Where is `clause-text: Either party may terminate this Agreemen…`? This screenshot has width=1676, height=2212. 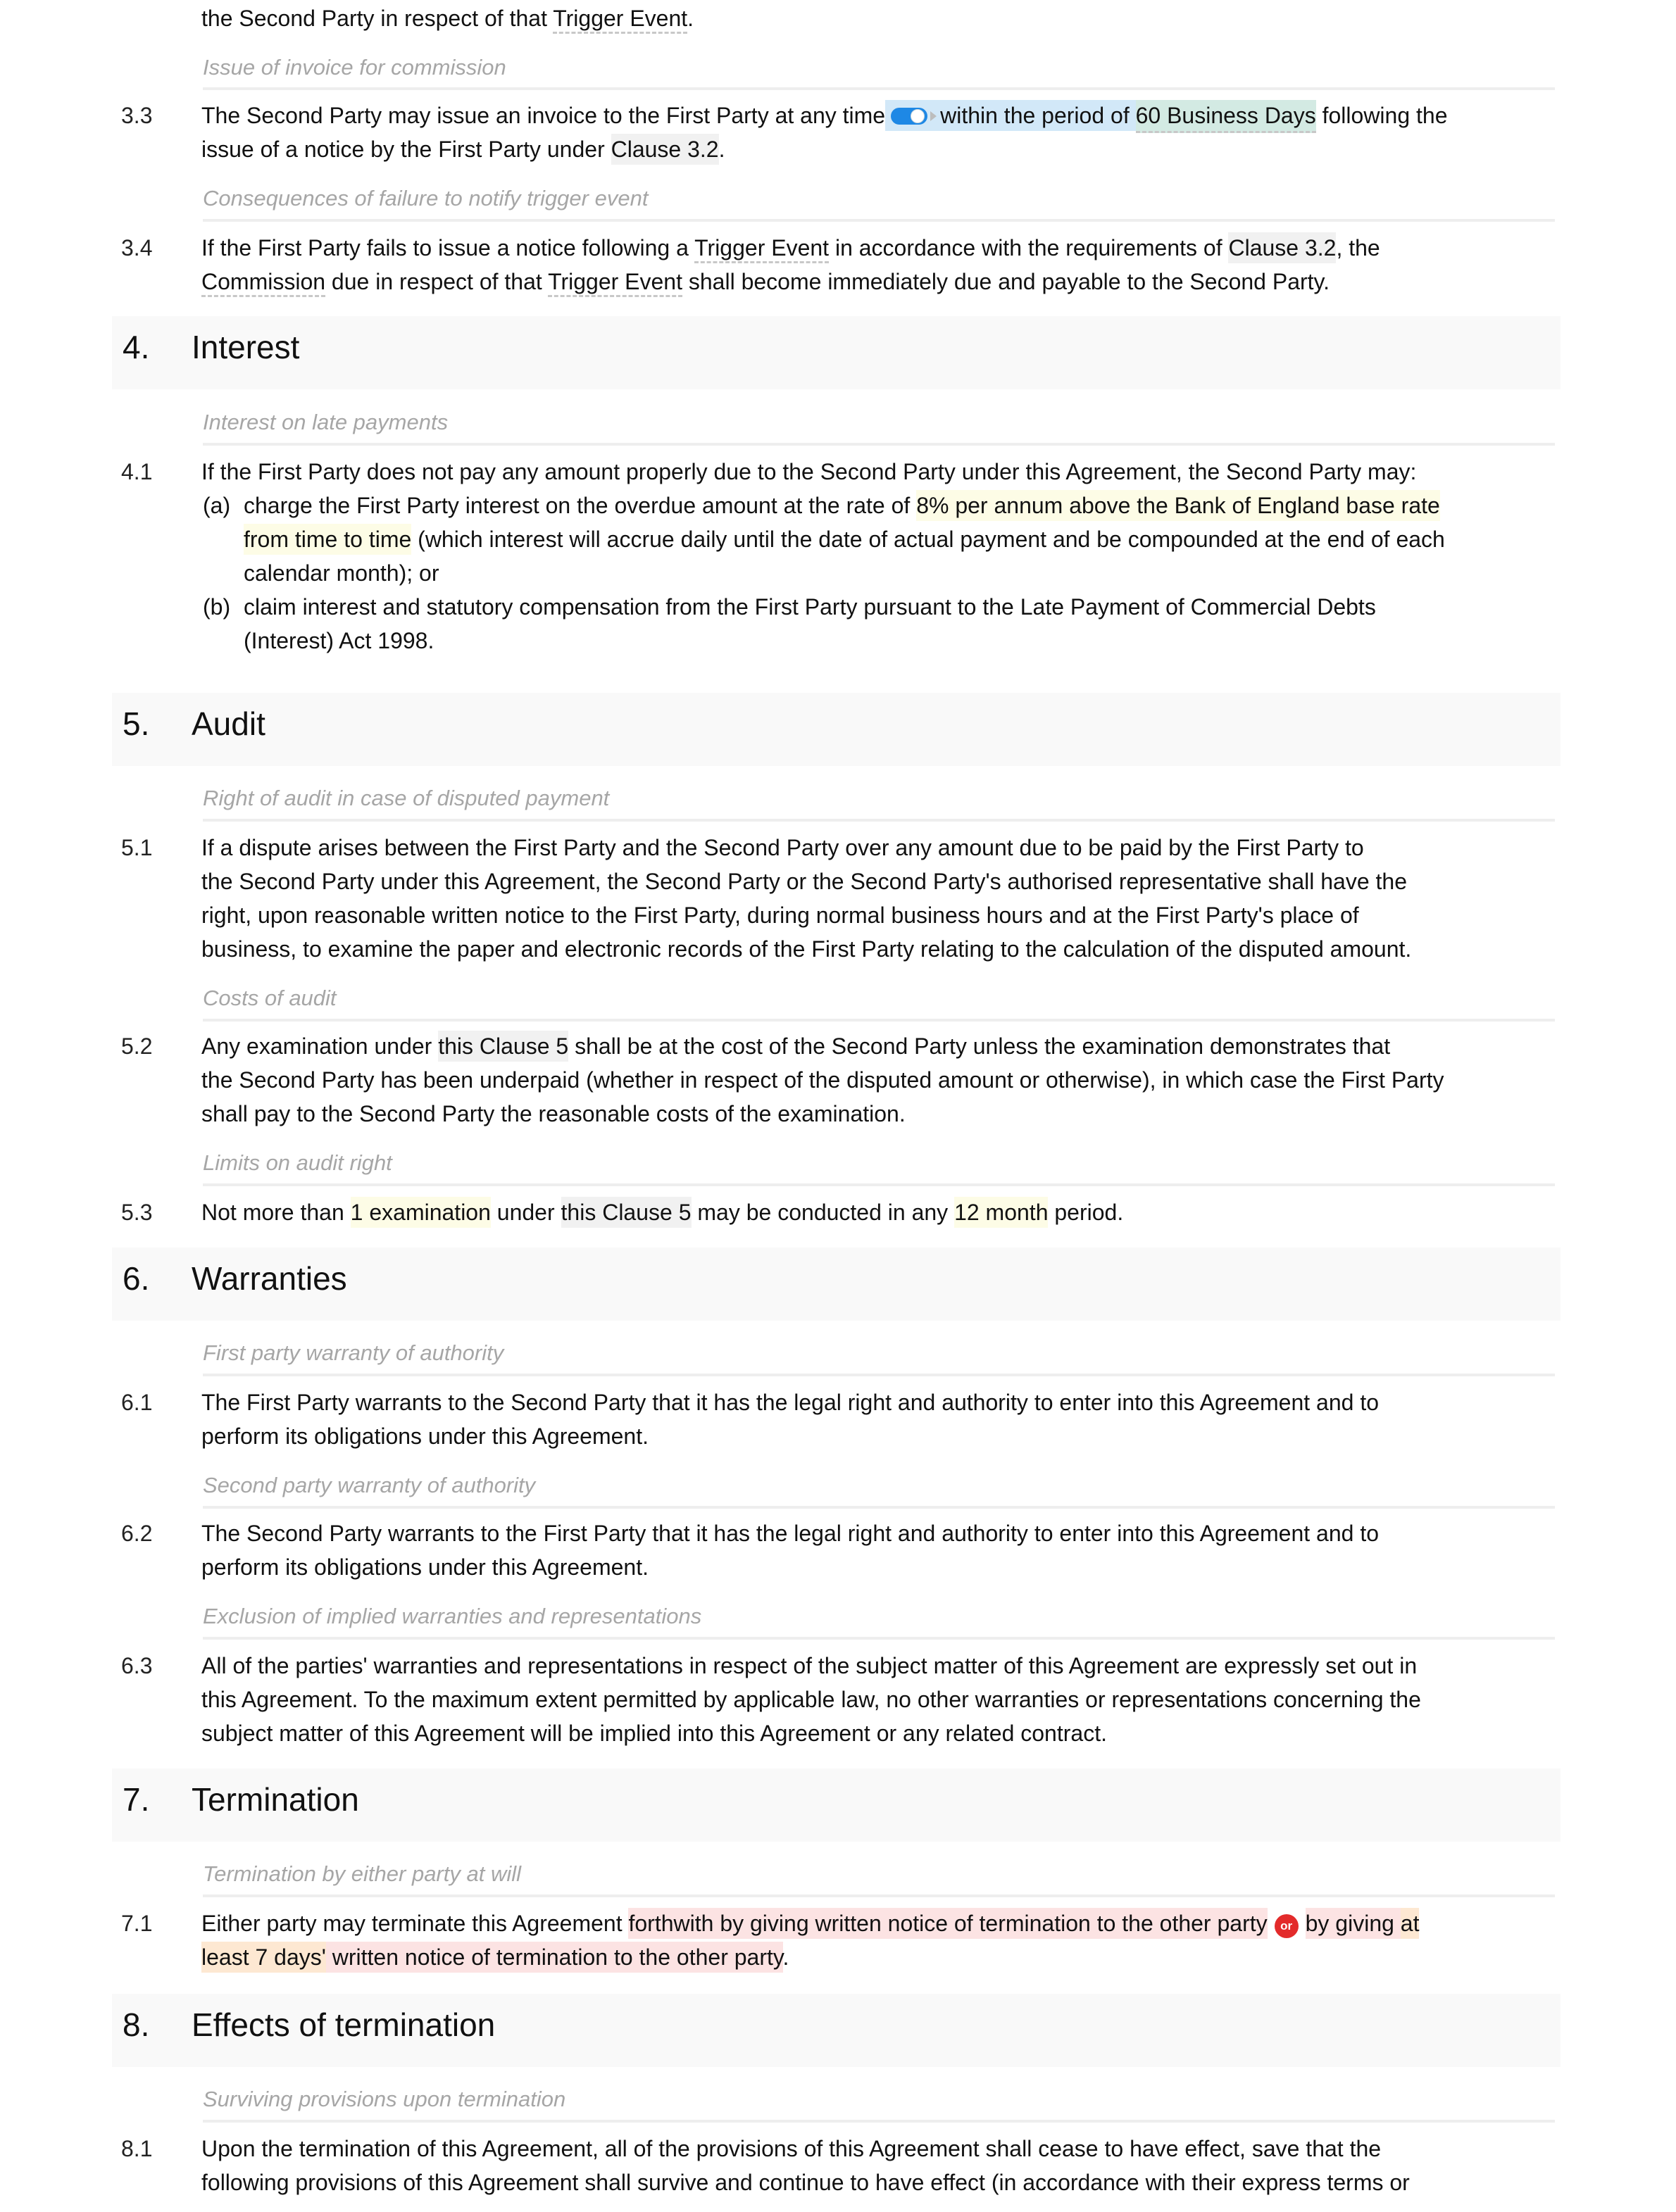
clause-text: Either party may terminate this Agreemen… is located at coordinates (811, 1923).